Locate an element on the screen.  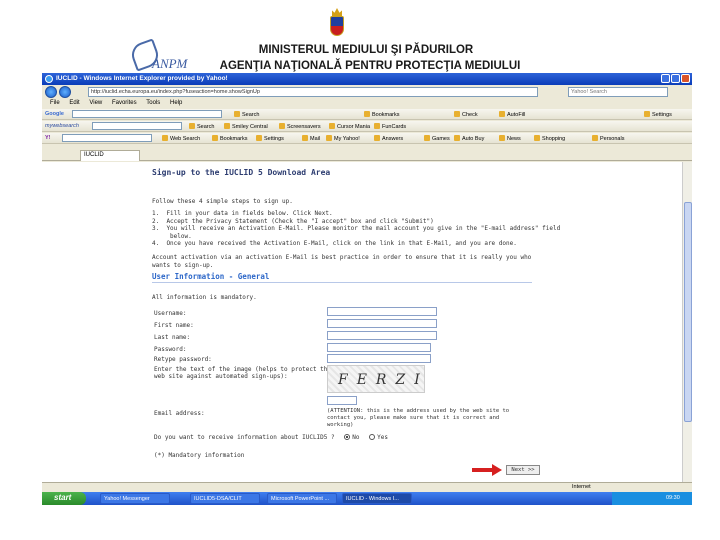
romanian-coat-of-arms-icon is located at coordinates (337, 23).